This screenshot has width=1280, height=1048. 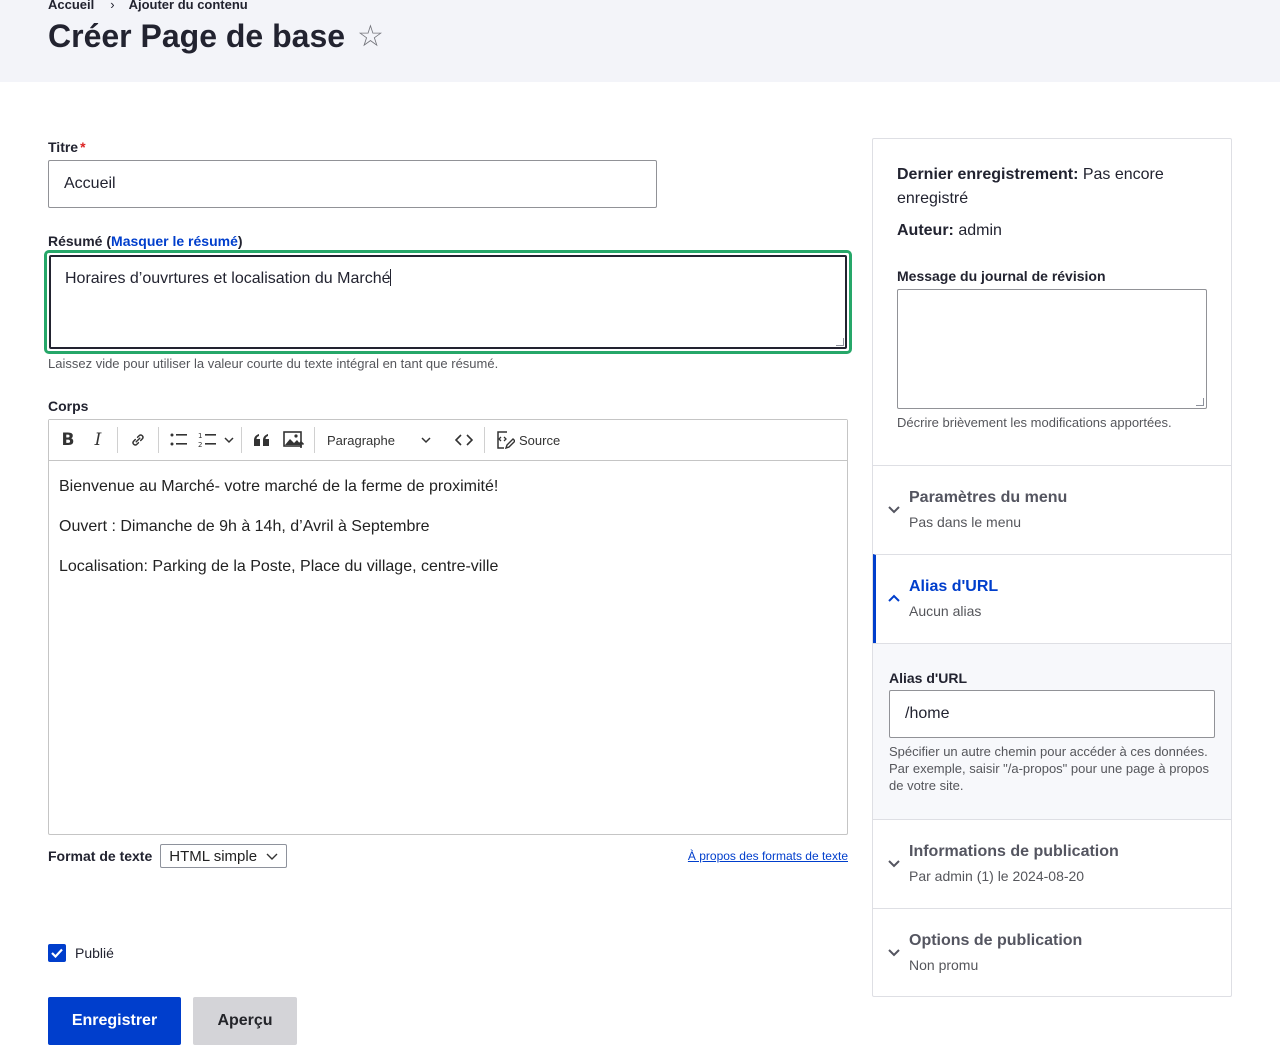 I want to click on published-checkbox, so click(x=57, y=953).